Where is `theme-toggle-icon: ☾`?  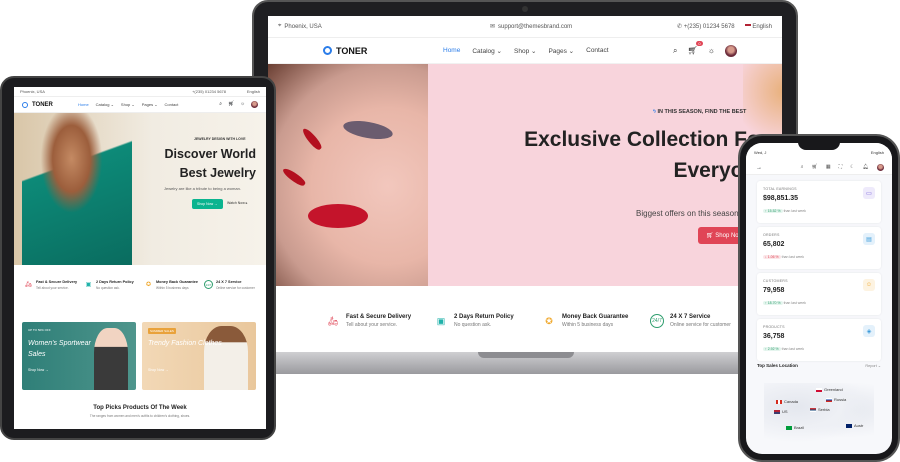
theme-toggle-icon: ☾ is located at coordinates (852, 167).